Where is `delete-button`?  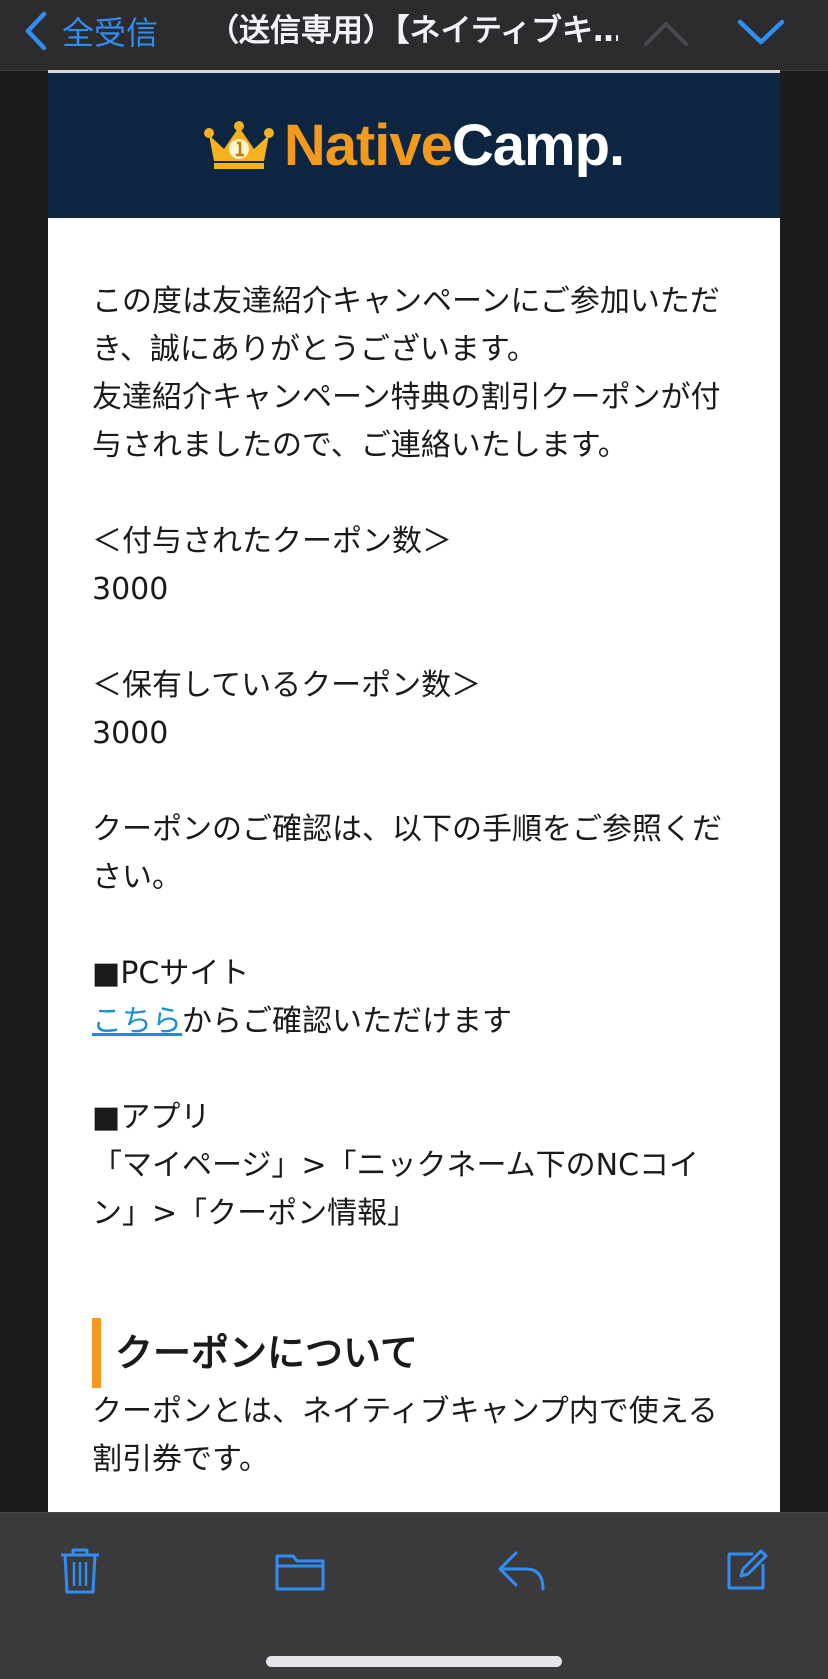 delete-button is located at coordinates (80, 1571).